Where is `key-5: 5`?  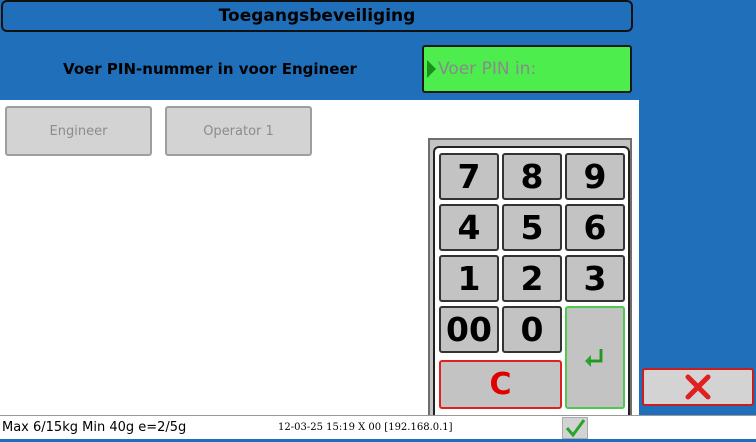
key-5: 5 is located at coordinates (532, 227).